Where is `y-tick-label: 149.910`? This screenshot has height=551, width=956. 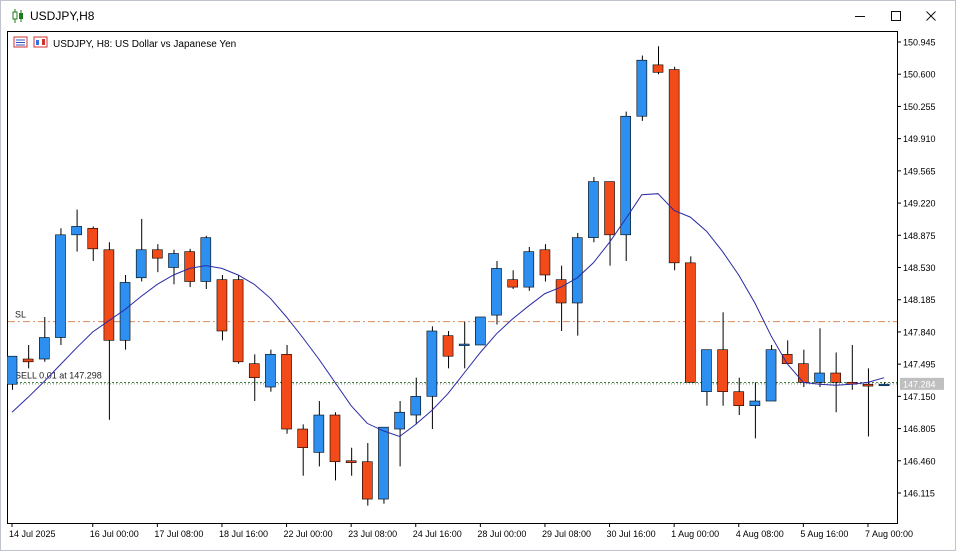
y-tick-label: 149.910 is located at coordinates (919, 139).